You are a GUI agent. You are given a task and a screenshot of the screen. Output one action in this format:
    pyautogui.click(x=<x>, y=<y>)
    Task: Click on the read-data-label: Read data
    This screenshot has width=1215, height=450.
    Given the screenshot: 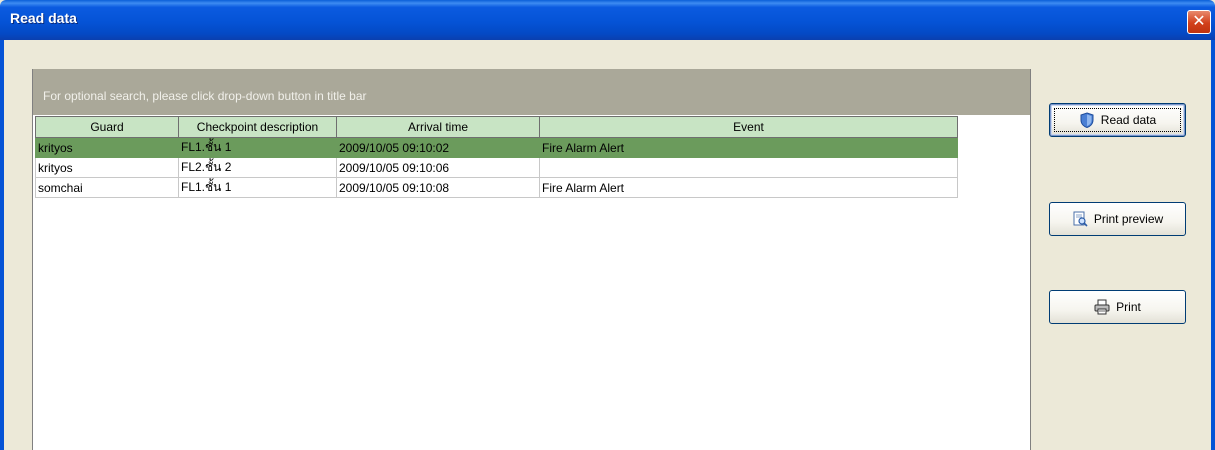 What is the action you would take?
    pyautogui.click(x=1128, y=120)
    